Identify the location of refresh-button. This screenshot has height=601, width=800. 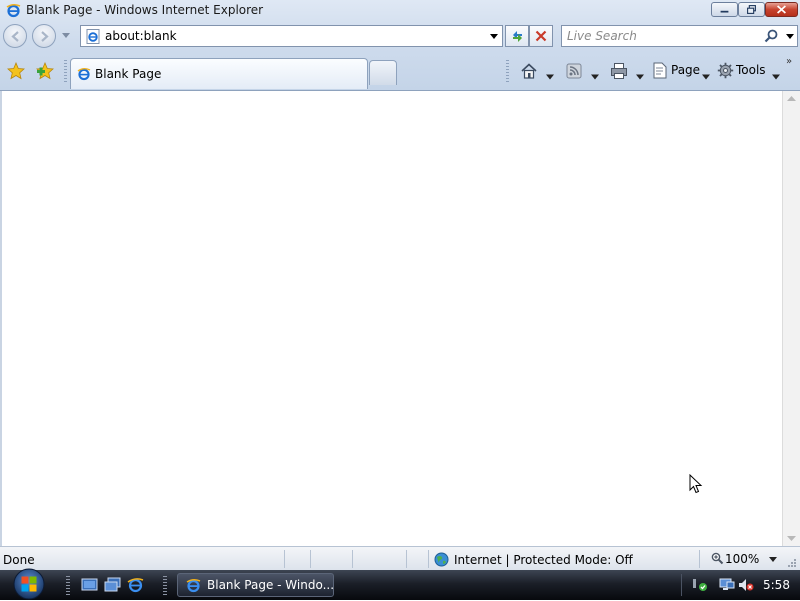
(517, 36).